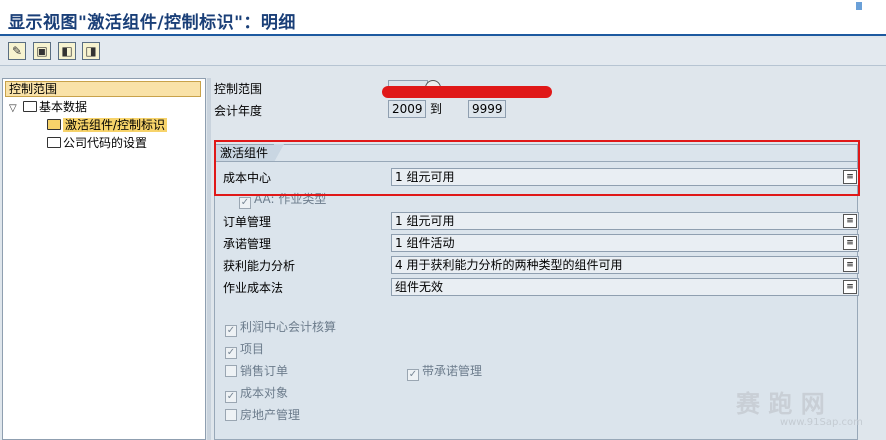  What do you see at coordinates (16, 109) in the screenshot?
I see `expand-toggle-icon: ▽` at bounding box center [16, 109].